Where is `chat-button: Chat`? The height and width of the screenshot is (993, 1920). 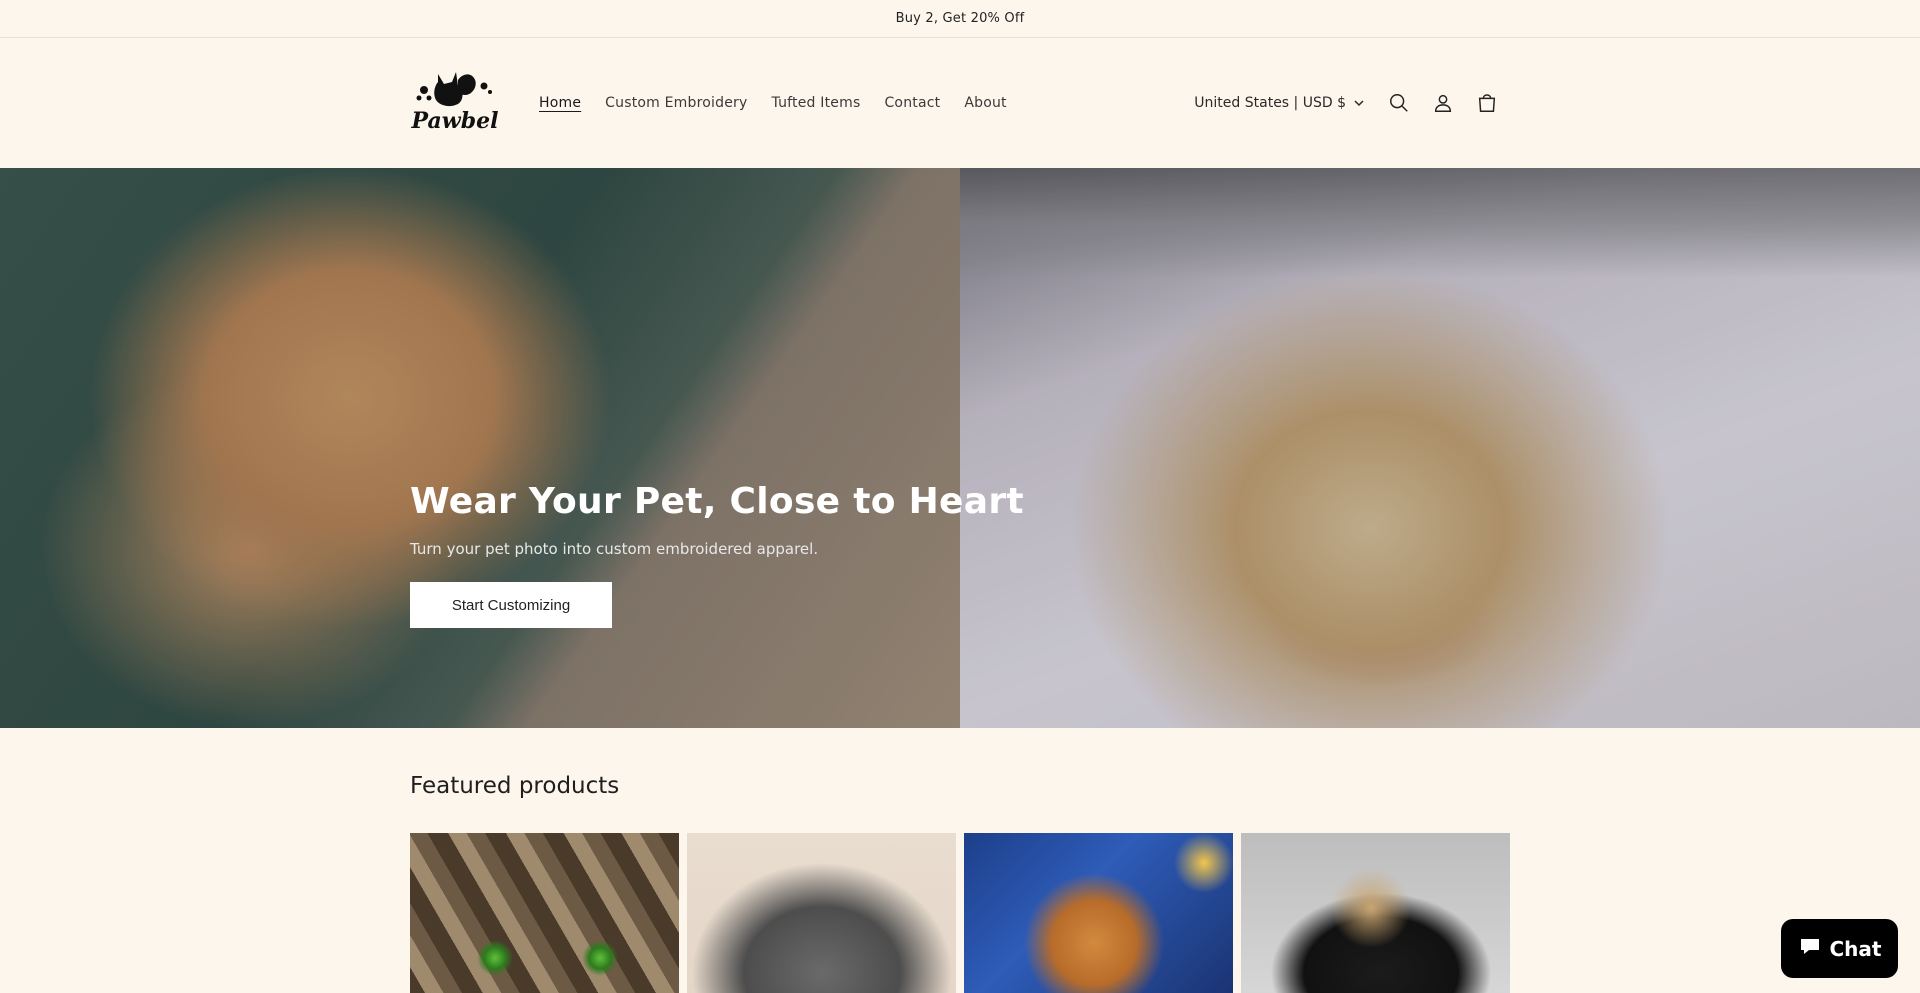
chat-button: Chat is located at coordinates (1839, 948).